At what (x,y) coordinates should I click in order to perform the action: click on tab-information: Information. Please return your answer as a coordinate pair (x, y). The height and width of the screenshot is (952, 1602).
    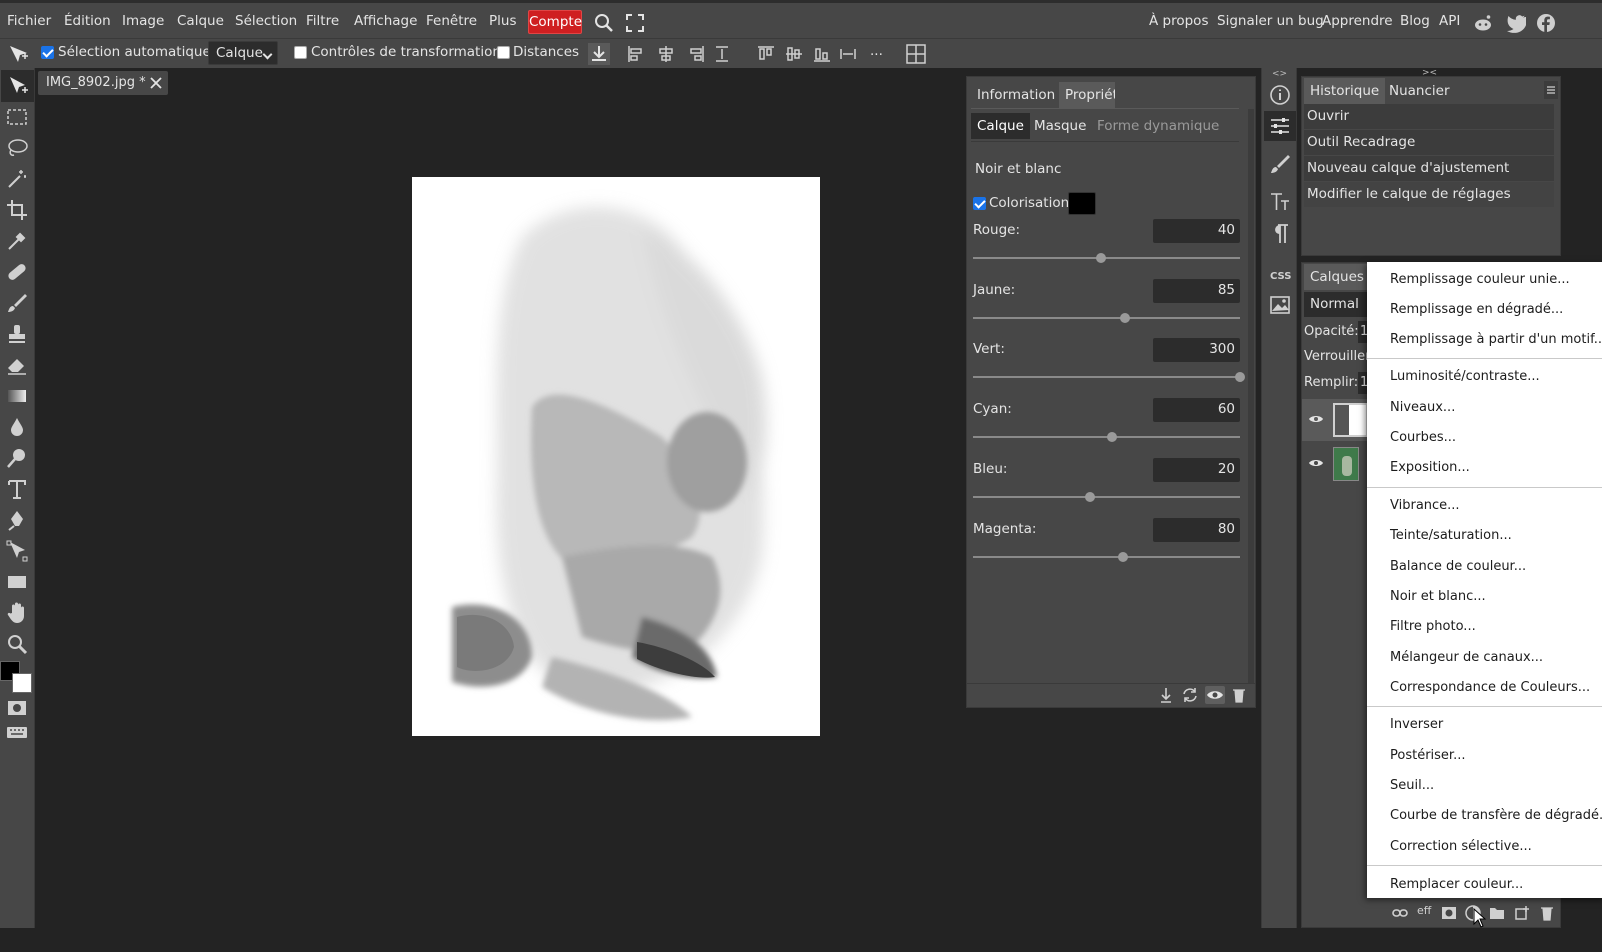
    Looking at the image, I should click on (1016, 95).